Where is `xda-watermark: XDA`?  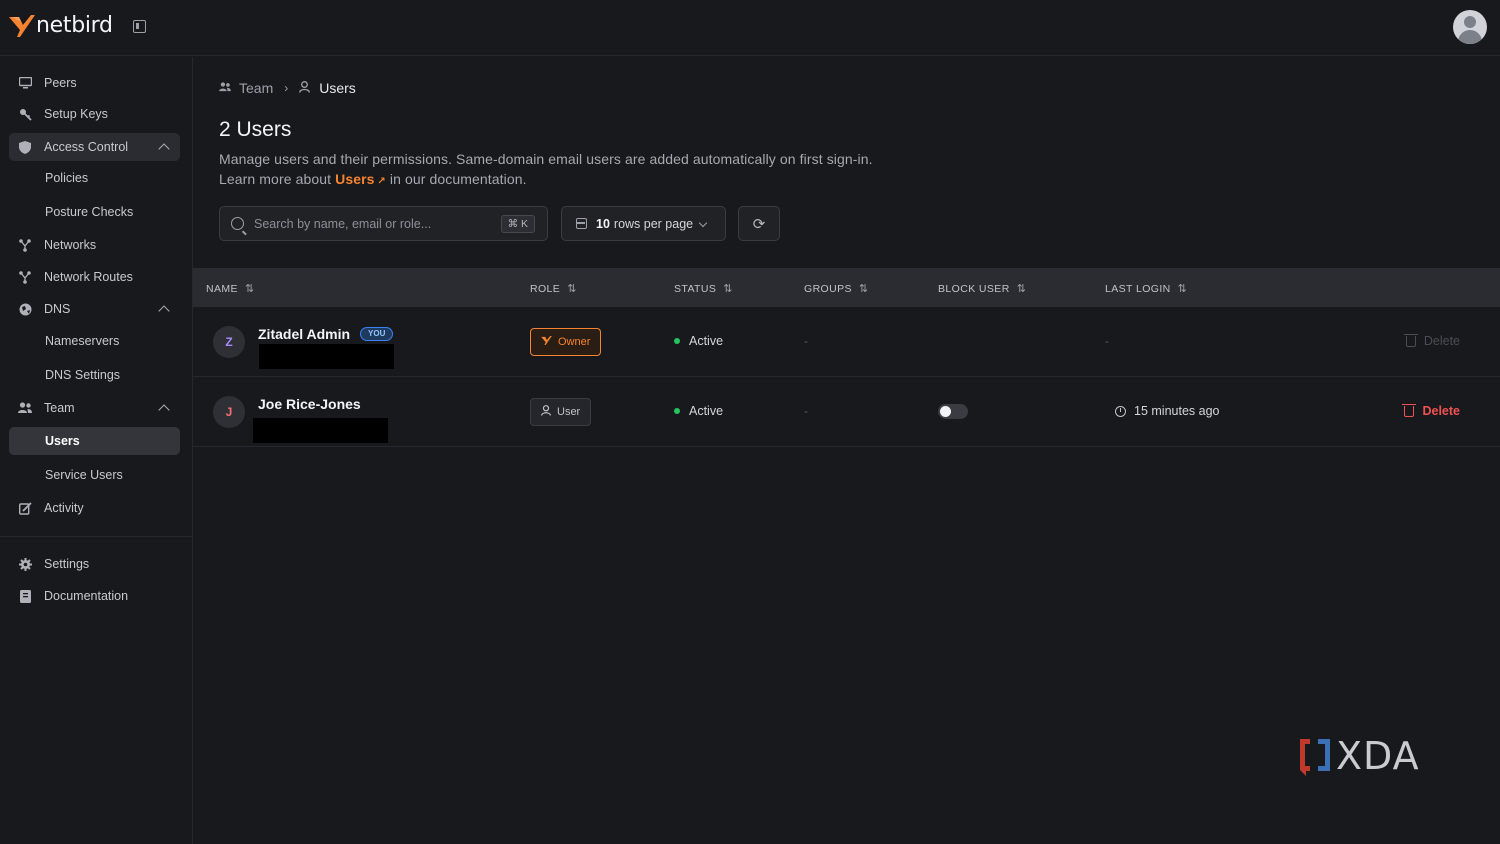
xda-watermark: XDA is located at coordinates (1359, 756).